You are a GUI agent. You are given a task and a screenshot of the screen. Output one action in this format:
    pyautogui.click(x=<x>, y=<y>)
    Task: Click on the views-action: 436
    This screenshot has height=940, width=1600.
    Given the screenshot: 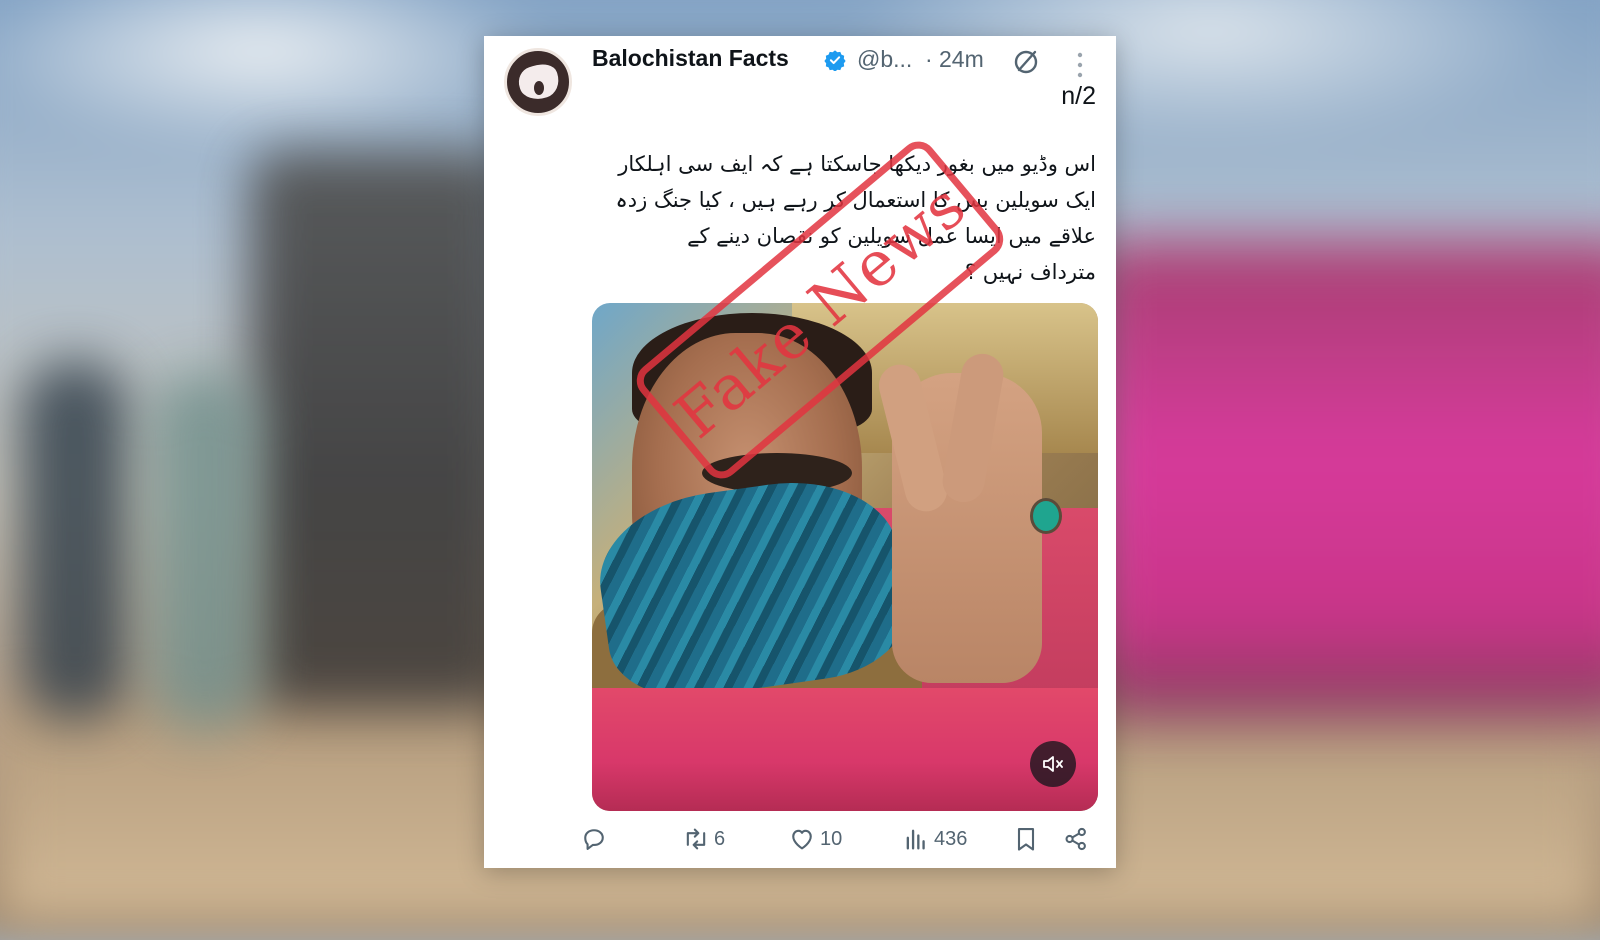 What is the action you would take?
    pyautogui.click(x=934, y=839)
    